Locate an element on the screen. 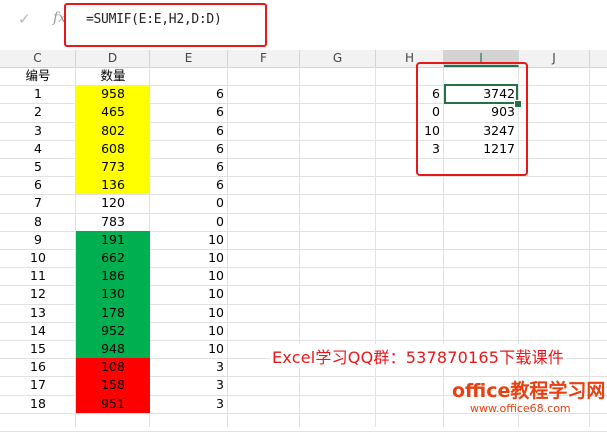 The image size is (607, 432). cell-e6: 6 is located at coordinates (189, 167).